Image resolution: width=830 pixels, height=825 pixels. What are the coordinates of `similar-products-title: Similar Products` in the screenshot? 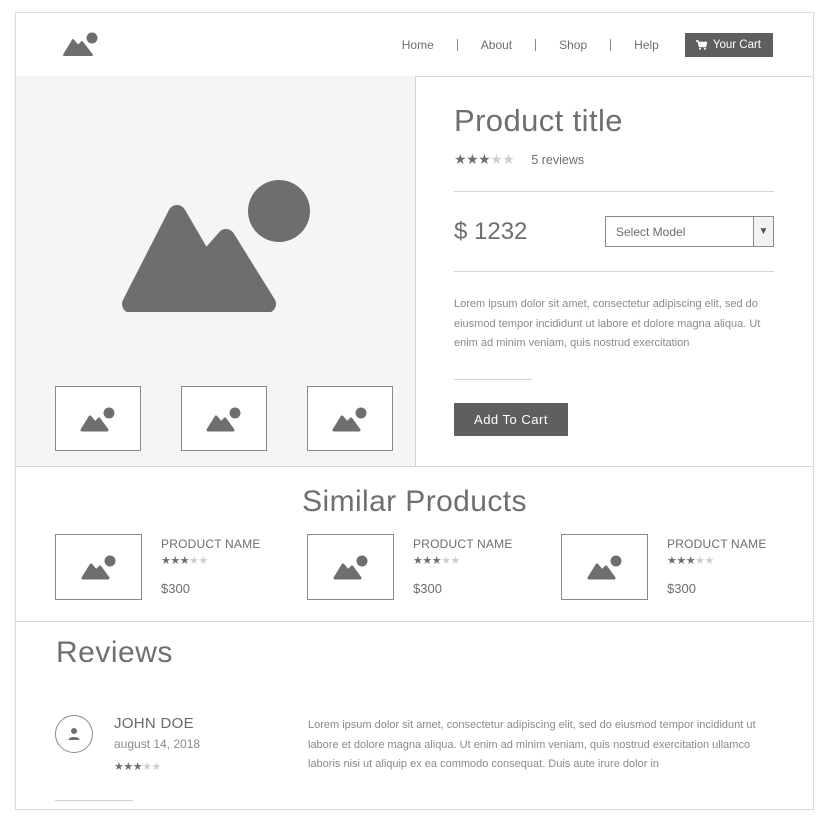 It's located at (414, 501).